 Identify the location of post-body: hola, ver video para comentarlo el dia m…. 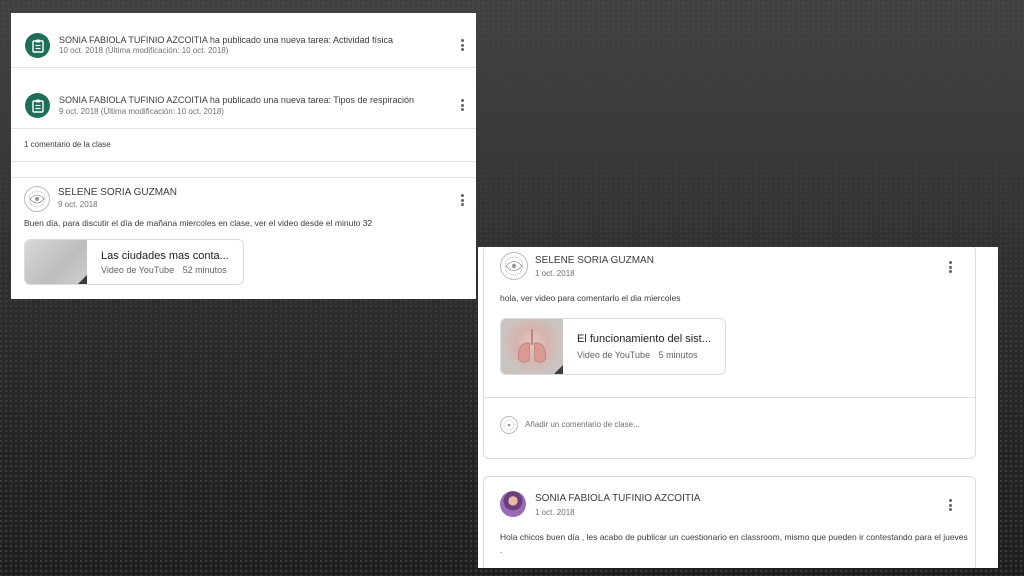
(590, 298).